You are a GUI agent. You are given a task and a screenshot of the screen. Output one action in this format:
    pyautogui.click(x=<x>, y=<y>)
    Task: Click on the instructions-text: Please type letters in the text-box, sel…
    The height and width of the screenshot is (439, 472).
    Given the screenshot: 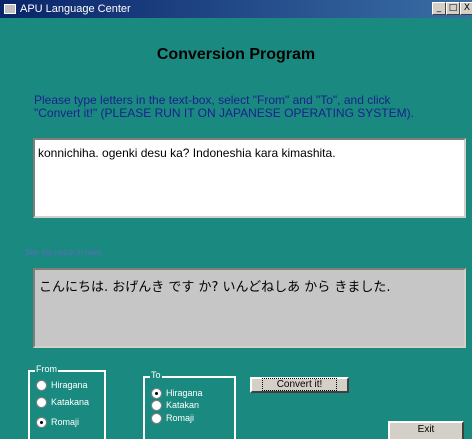 What is the action you would take?
    pyautogui.click(x=252, y=107)
    